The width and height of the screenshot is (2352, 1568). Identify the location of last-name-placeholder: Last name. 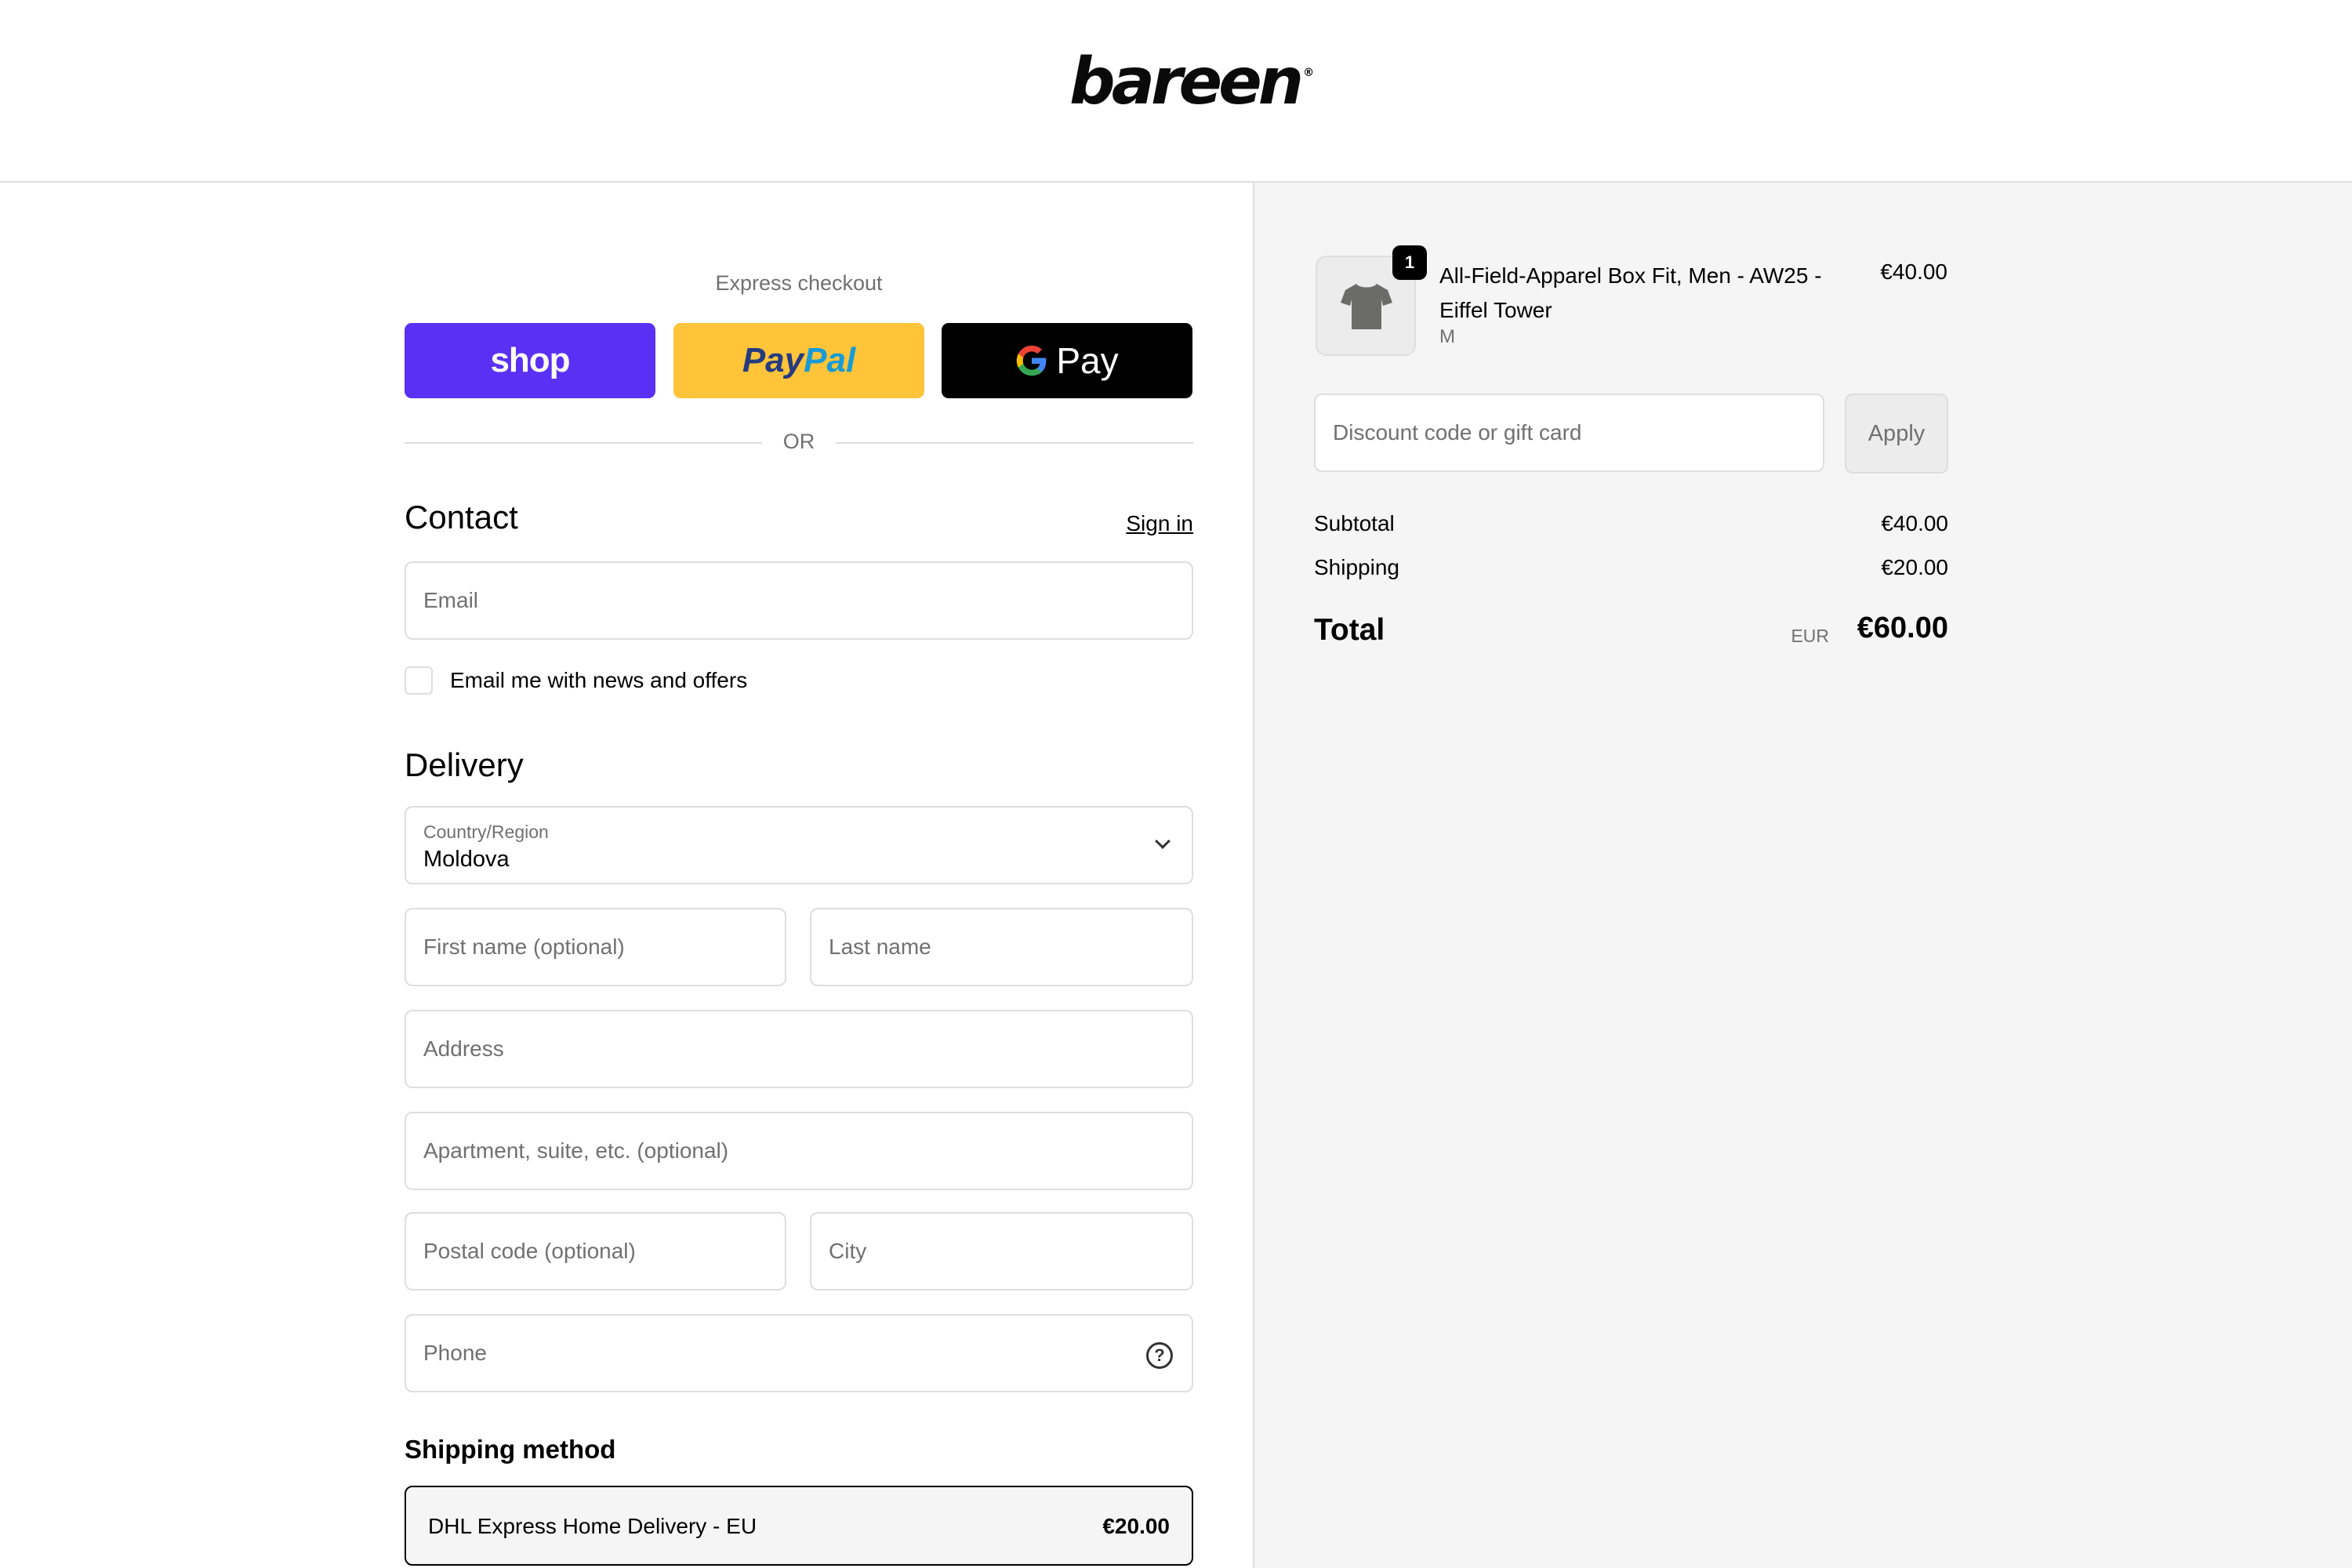
(880, 947).